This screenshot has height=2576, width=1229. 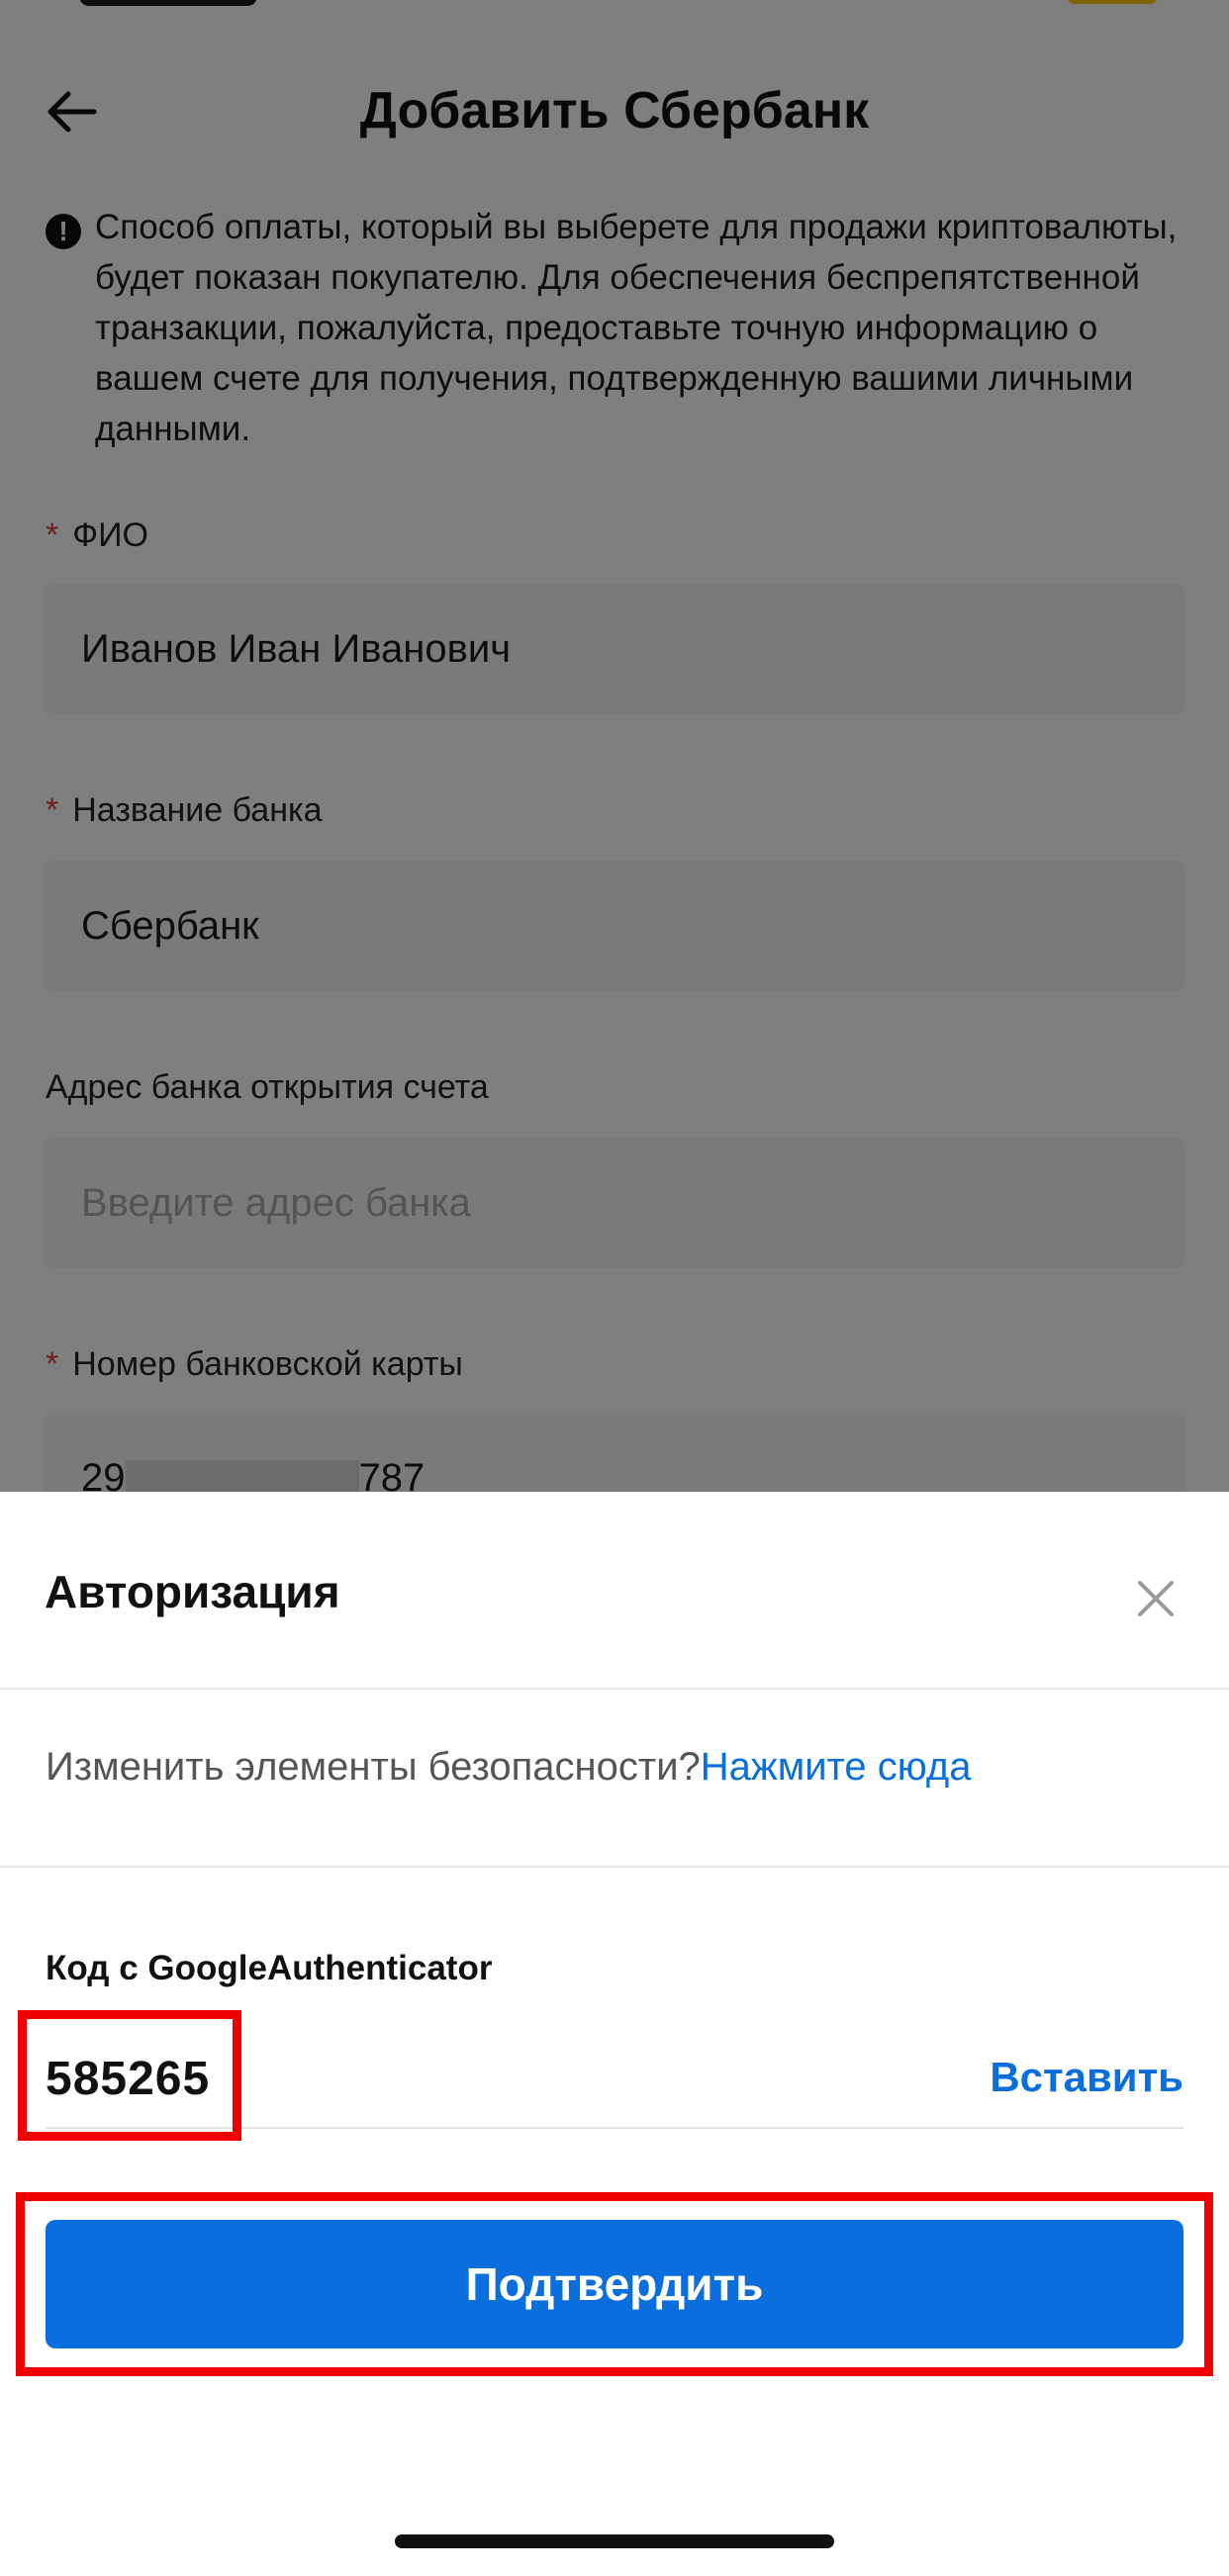 What do you see at coordinates (193, 1591) in the screenshot?
I see `sheet-title: Авторизация` at bounding box center [193, 1591].